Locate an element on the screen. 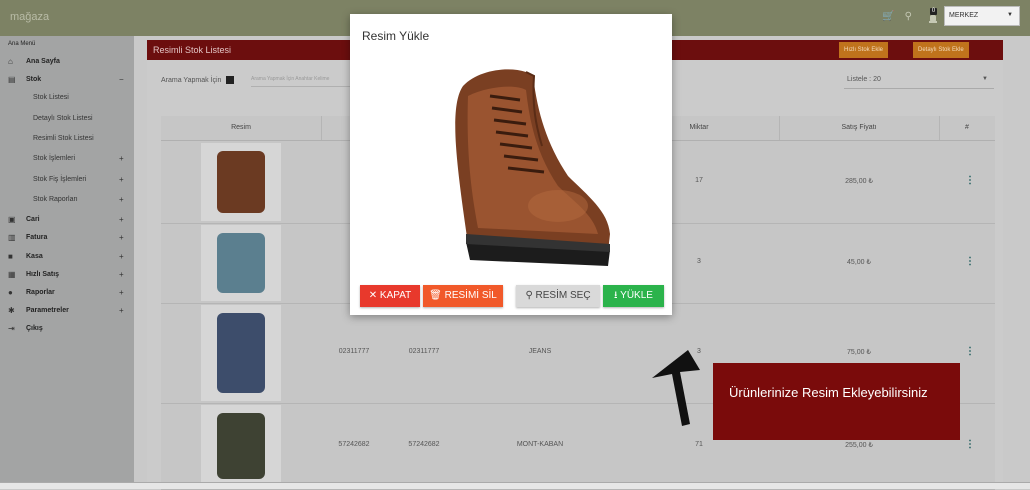 This screenshot has height=490, width=1030. sidebar-item-label: Stok Fiş İşlemleri is located at coordinates (60, 179).